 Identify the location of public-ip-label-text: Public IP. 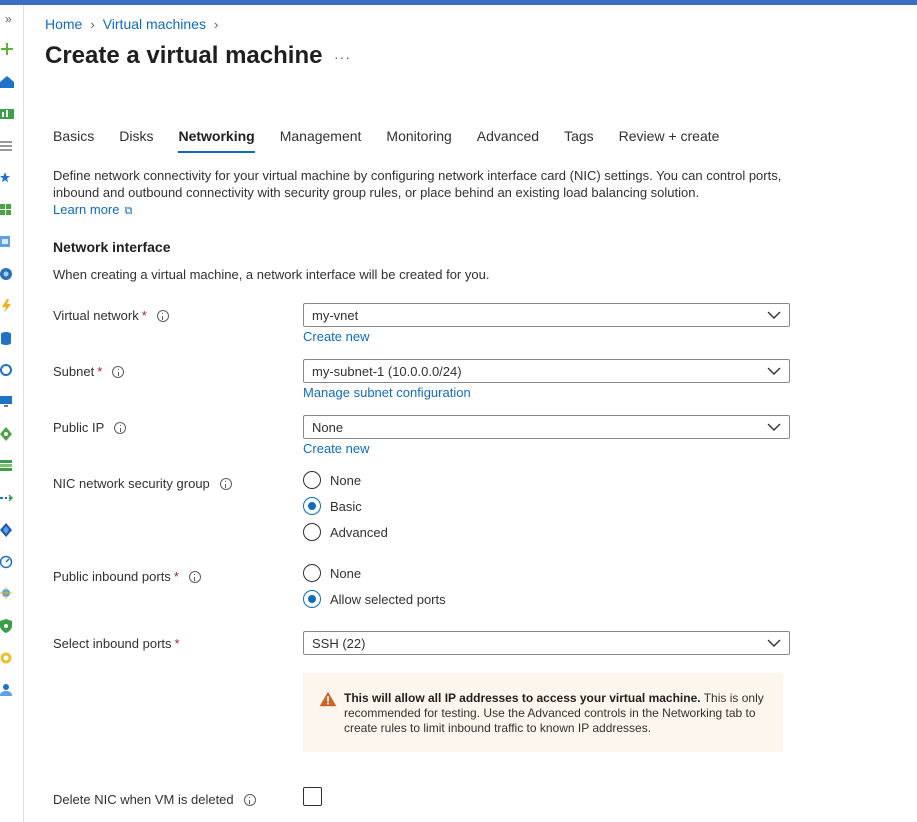
(79, 427).